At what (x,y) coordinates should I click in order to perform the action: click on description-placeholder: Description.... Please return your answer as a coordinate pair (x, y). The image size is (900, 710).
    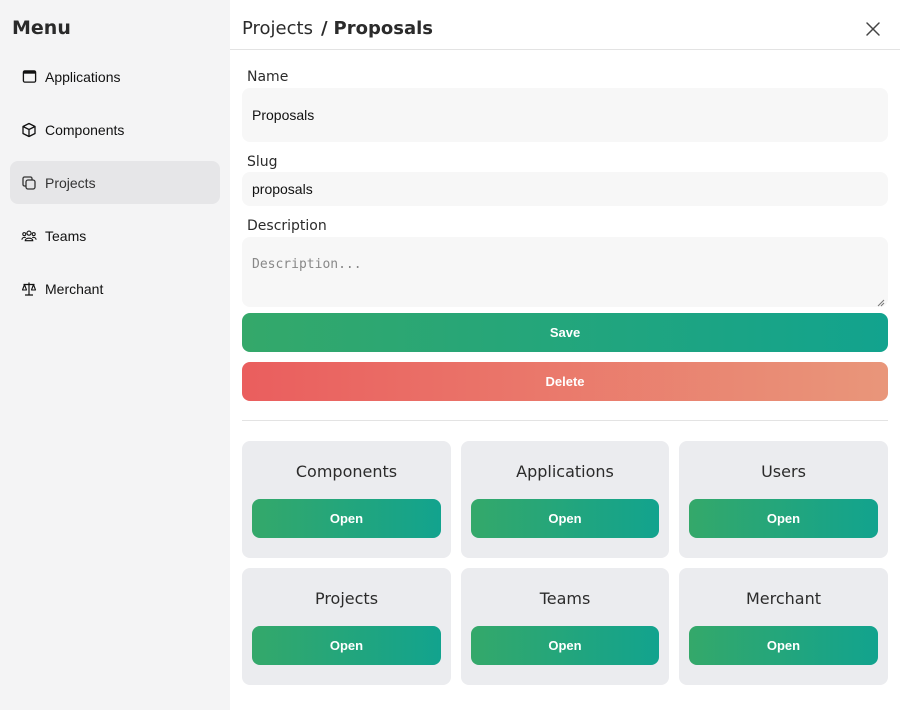
    Looking at the image, I should click on (307, 264).